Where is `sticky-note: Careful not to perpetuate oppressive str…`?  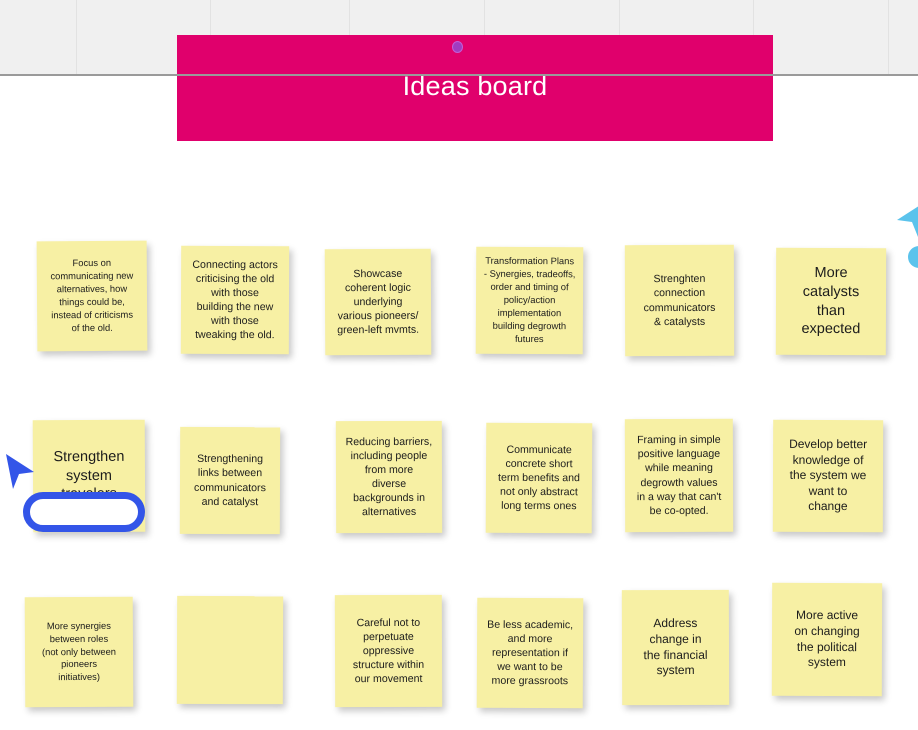
sticky-note: Careful not to perpetuate oppressive str… is located at coordinates (388, 651).